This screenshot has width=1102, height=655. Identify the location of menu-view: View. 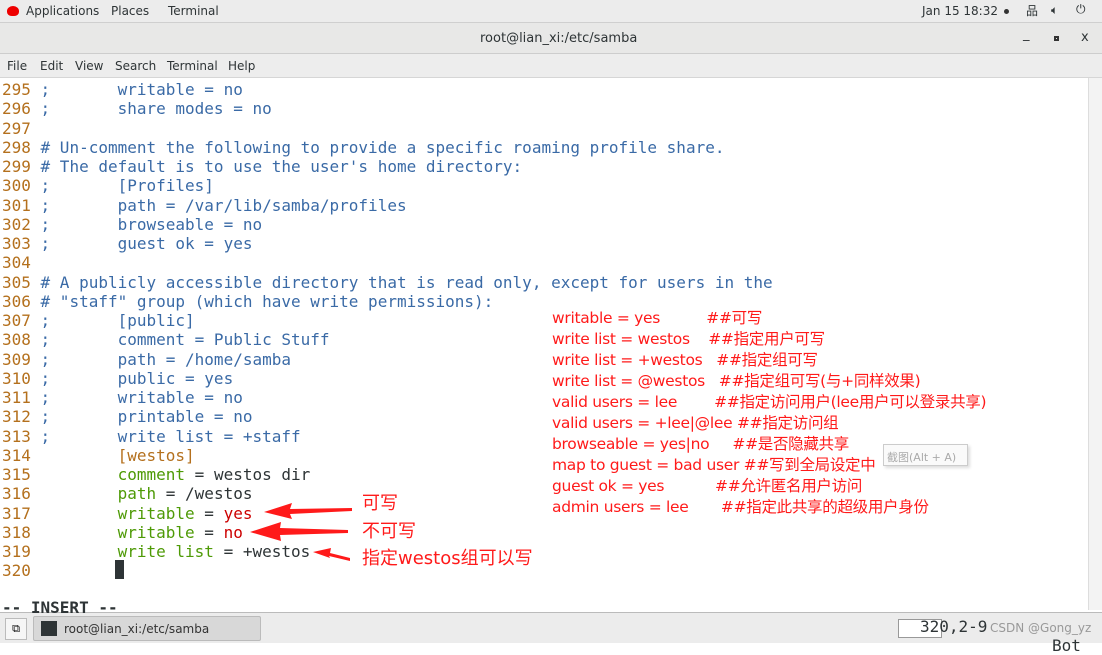
(89, 66).